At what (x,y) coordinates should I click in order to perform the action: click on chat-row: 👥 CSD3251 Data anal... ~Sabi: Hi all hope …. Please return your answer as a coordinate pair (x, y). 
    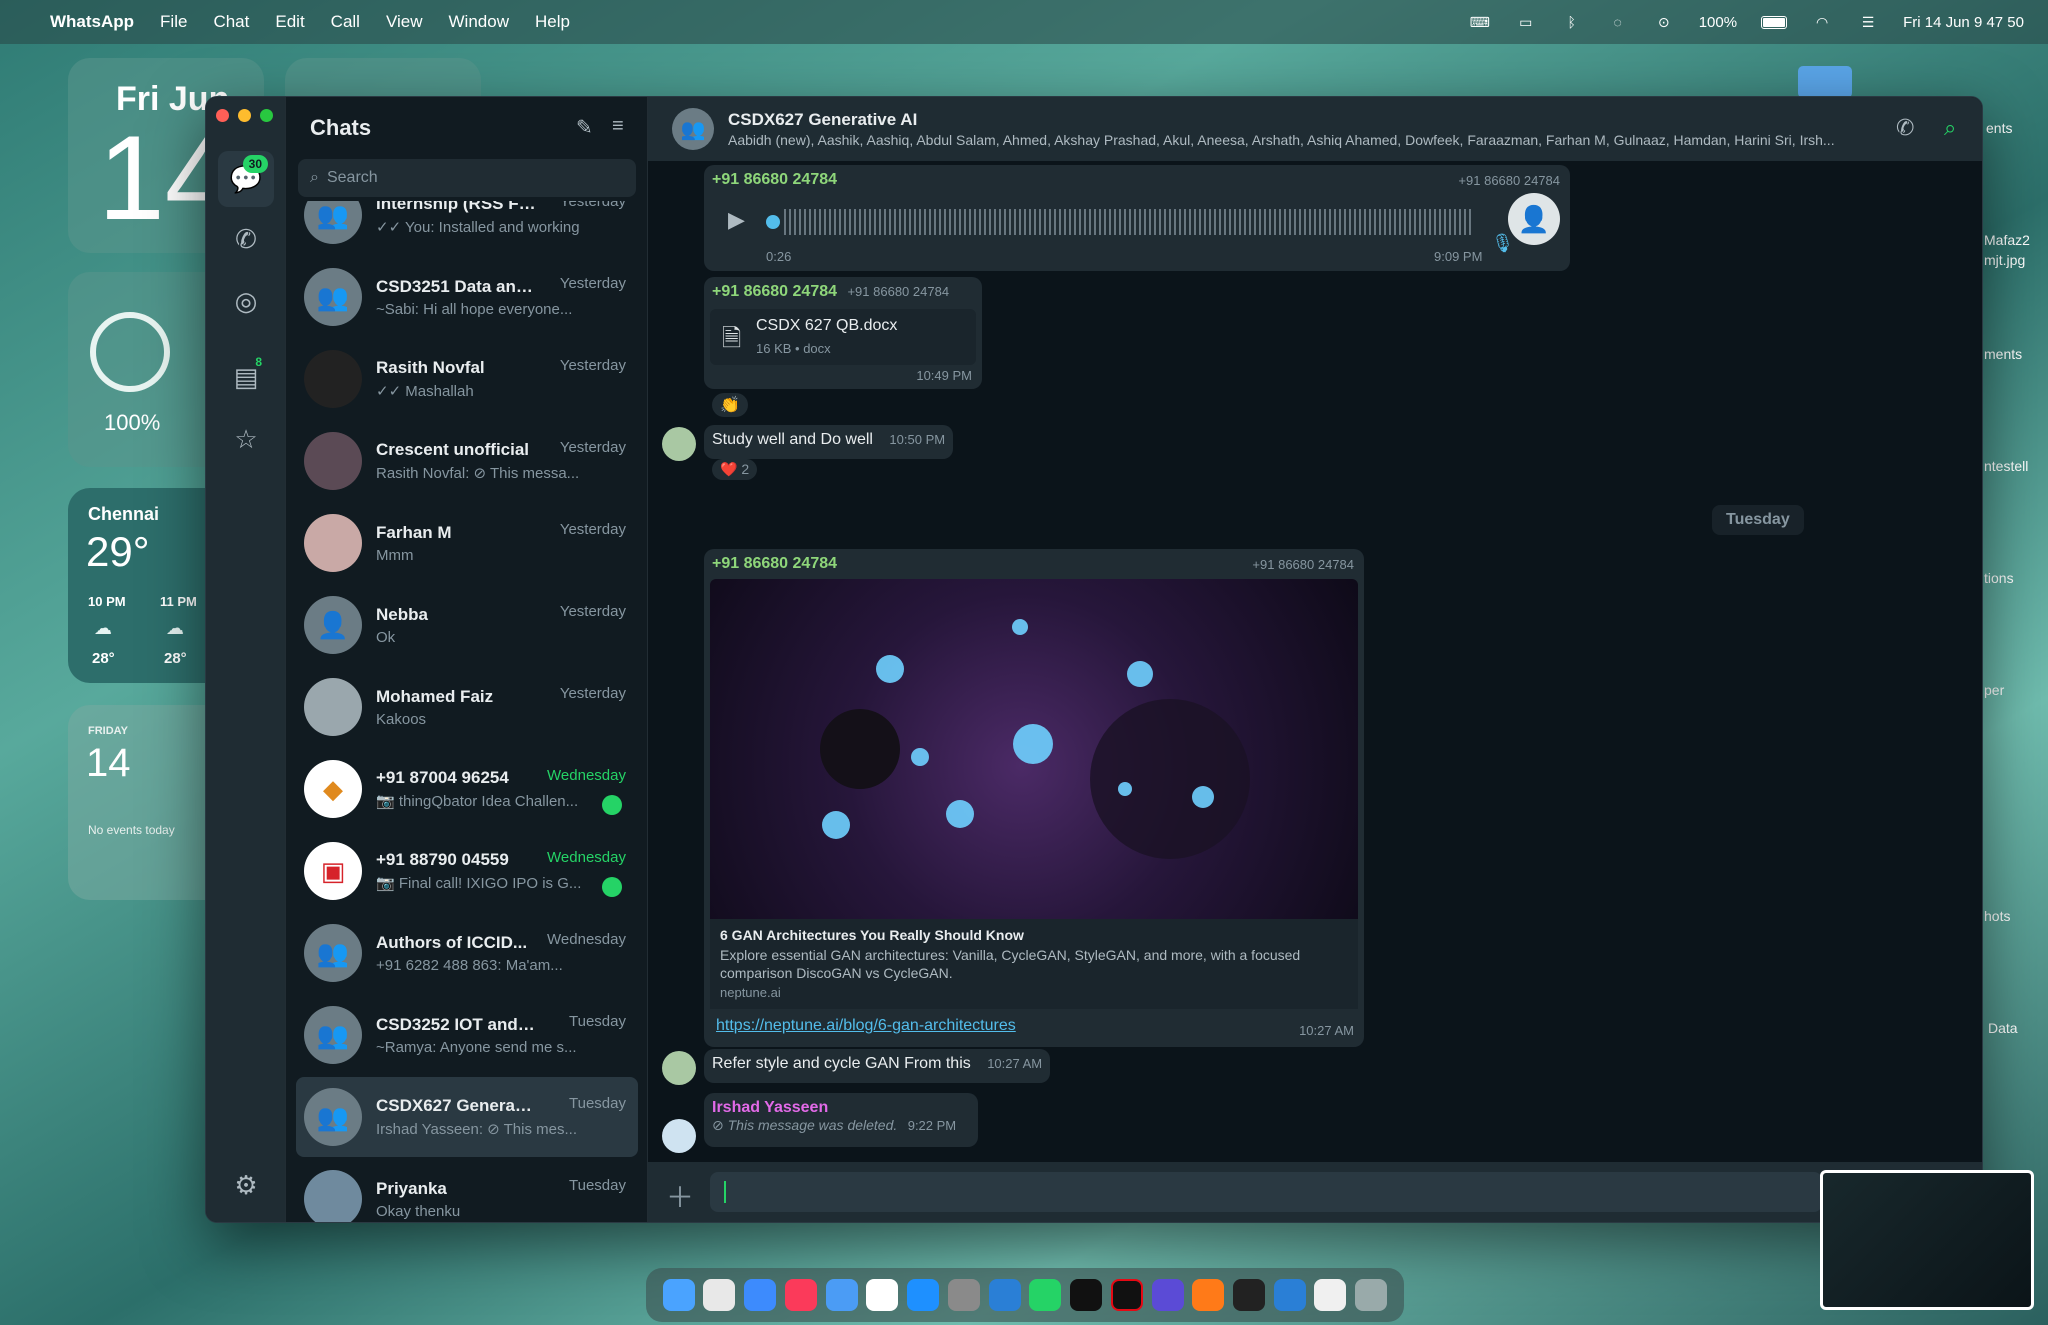
    Looking at the image, I should click on (467, 297).